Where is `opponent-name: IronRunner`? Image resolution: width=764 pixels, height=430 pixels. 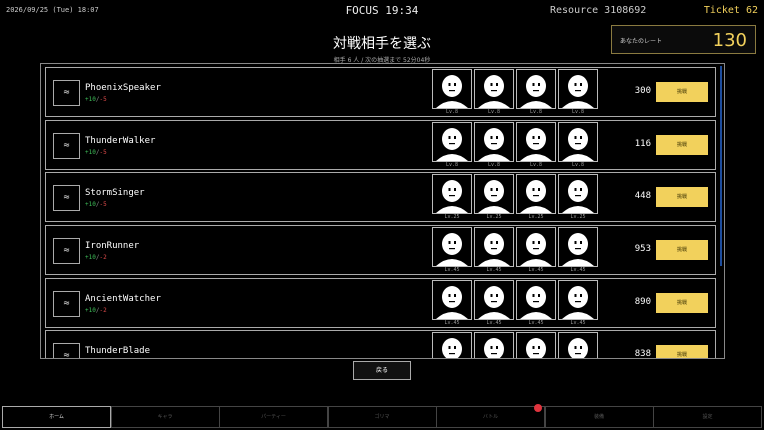 opponent-name: IronRunner is located at coordinates (112, 246).